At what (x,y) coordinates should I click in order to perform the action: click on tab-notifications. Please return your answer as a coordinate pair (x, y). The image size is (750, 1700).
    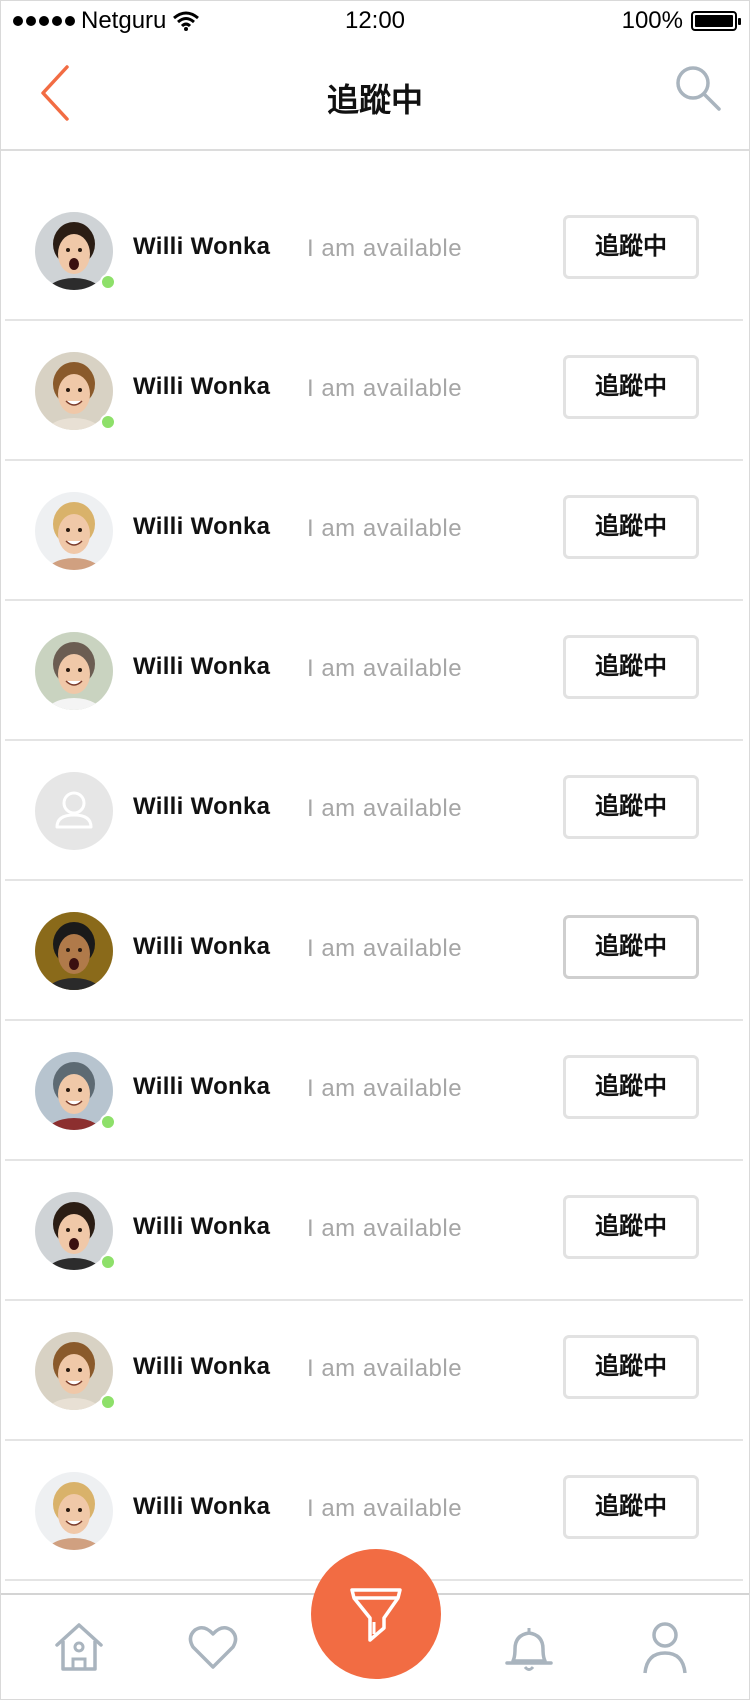
    Looking at the image, I should click on (529, 1647).